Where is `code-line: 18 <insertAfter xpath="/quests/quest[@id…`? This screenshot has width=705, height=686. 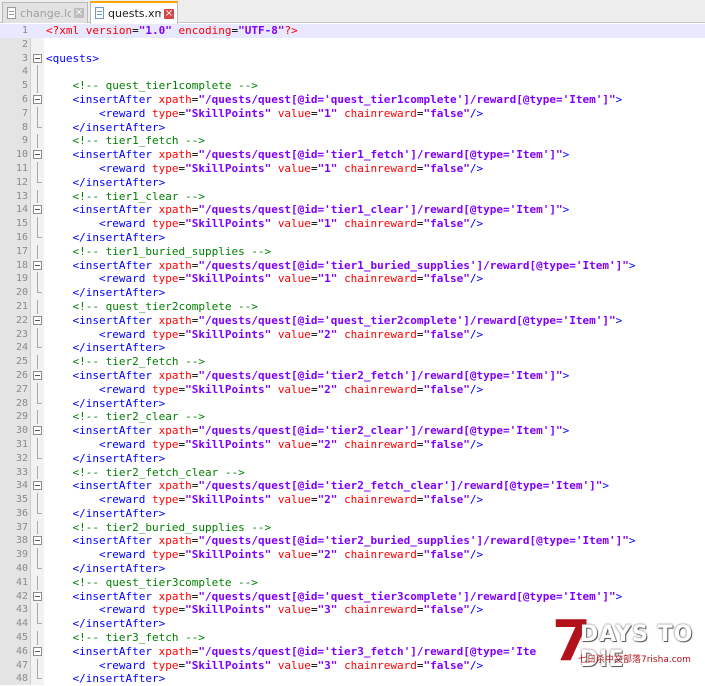
code-line: 18 <insertAfter xpath="/quests/quest[@id… is located at coordinates (352, 266).